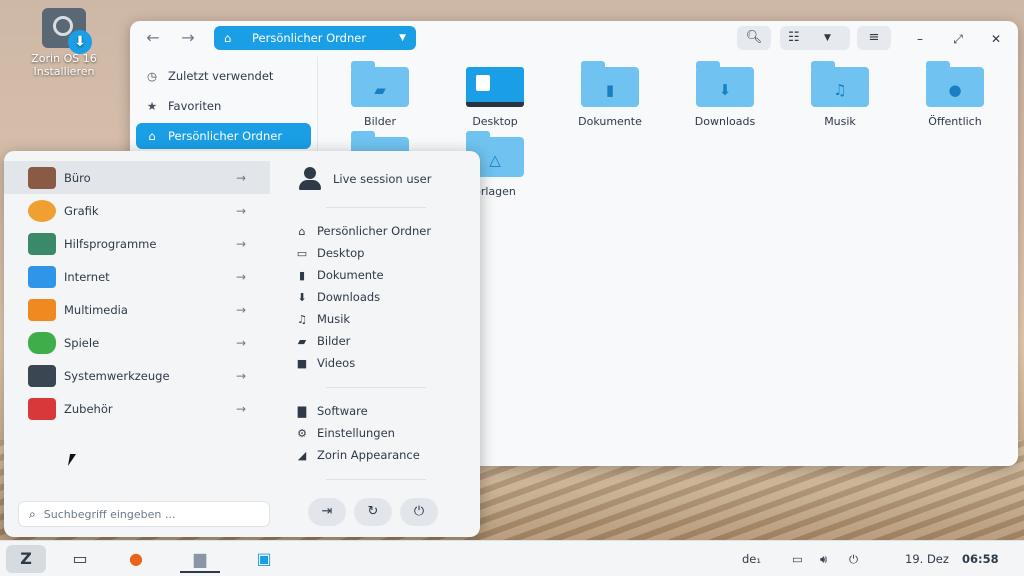 The height and width of the screenshot is (576, 1024). Describe the element at coordinates (80, 42) in the screenshot. I see `download-badge-icon: ⬇` at that location.